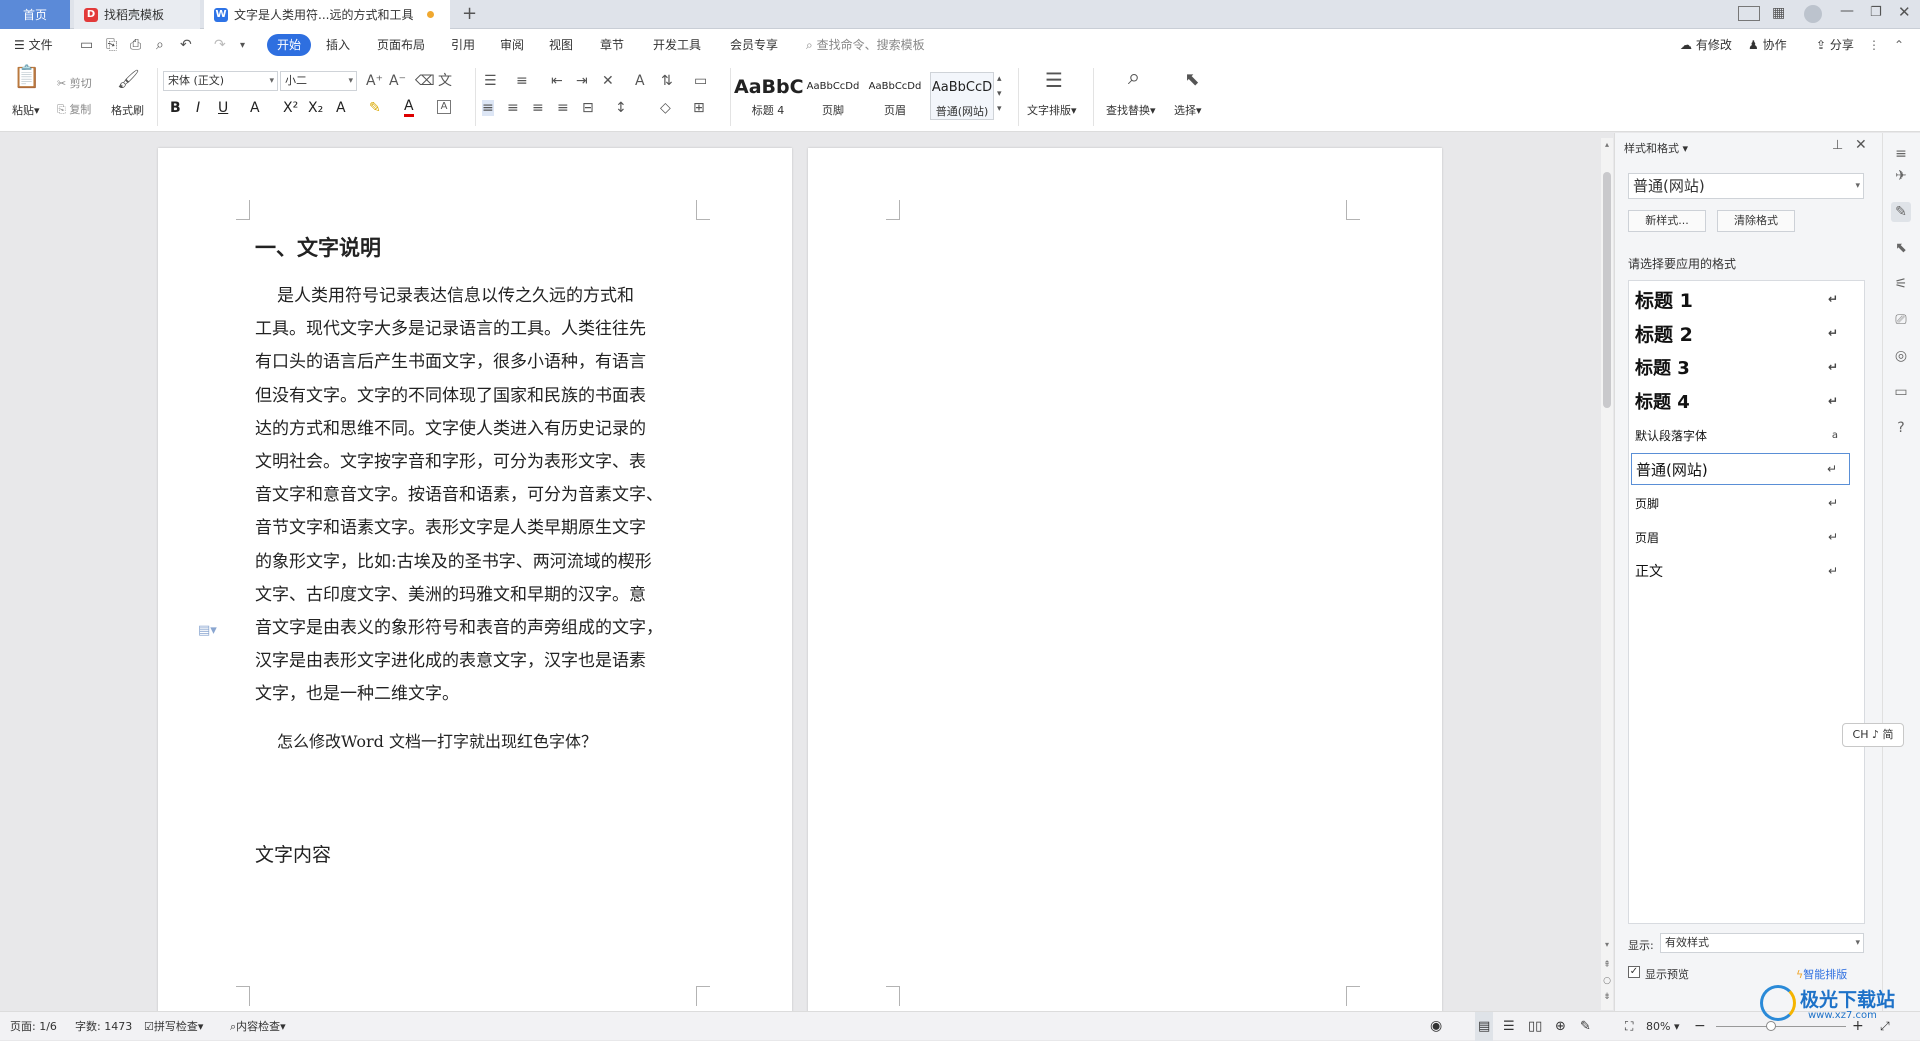 The image size is (1920, 1041). Describe the element at coordinates (1740, 367) in the screenshot. I see `style-item-heading3: 标题 3 ↵` at that location.